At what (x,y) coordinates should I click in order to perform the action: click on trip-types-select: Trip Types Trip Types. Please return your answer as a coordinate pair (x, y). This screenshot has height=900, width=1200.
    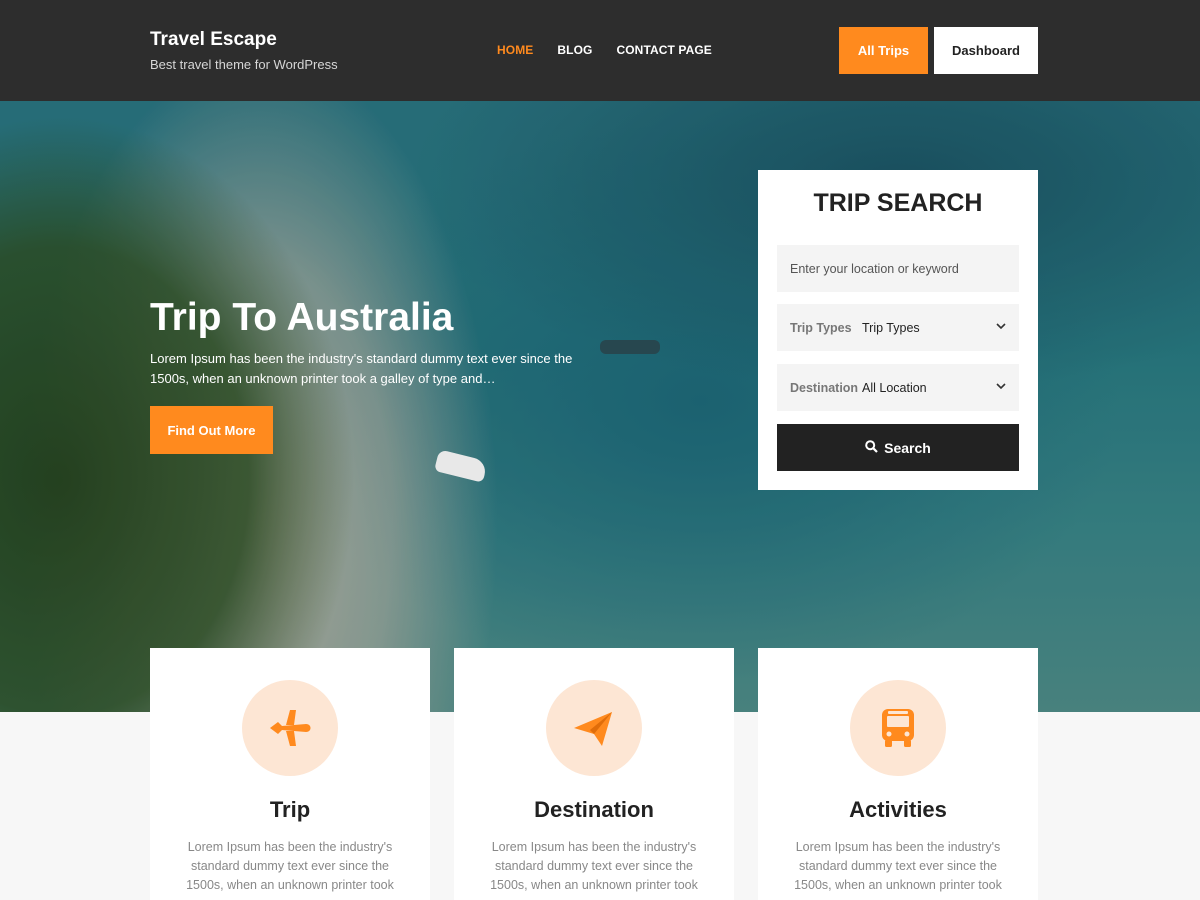
    Looking at the image, I should click on (898, 327).